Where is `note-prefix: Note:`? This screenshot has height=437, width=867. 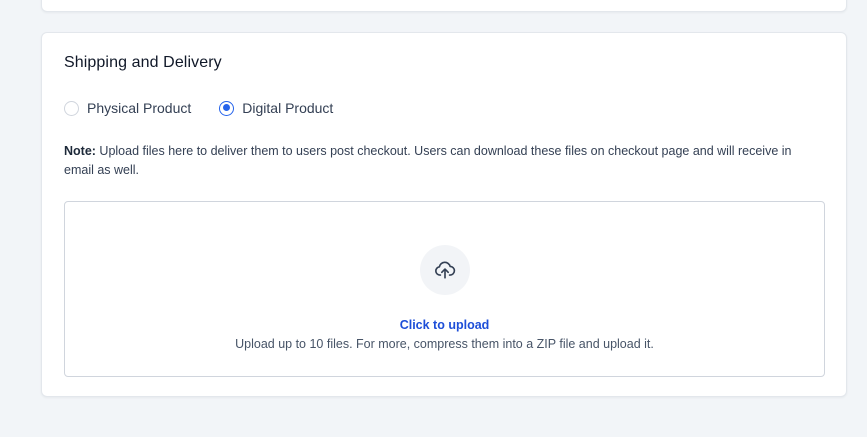 note-prefix: Note: is located at coordinates (80, 151).